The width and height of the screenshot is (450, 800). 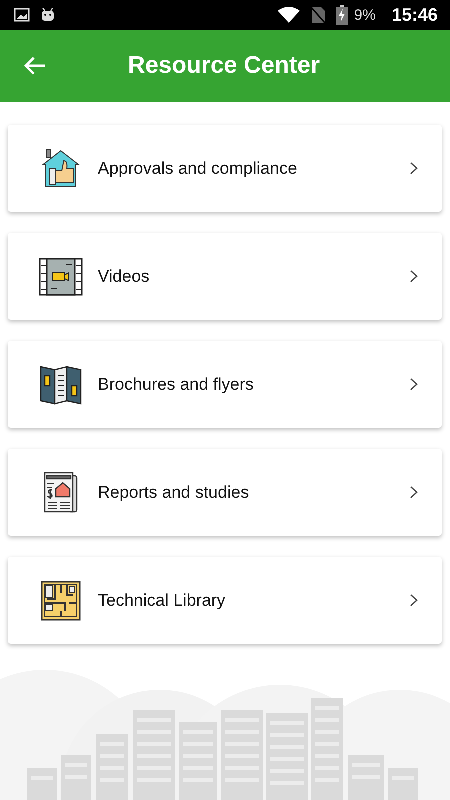 I want to click on back-arrow-icon, so click(x=35, y=66).